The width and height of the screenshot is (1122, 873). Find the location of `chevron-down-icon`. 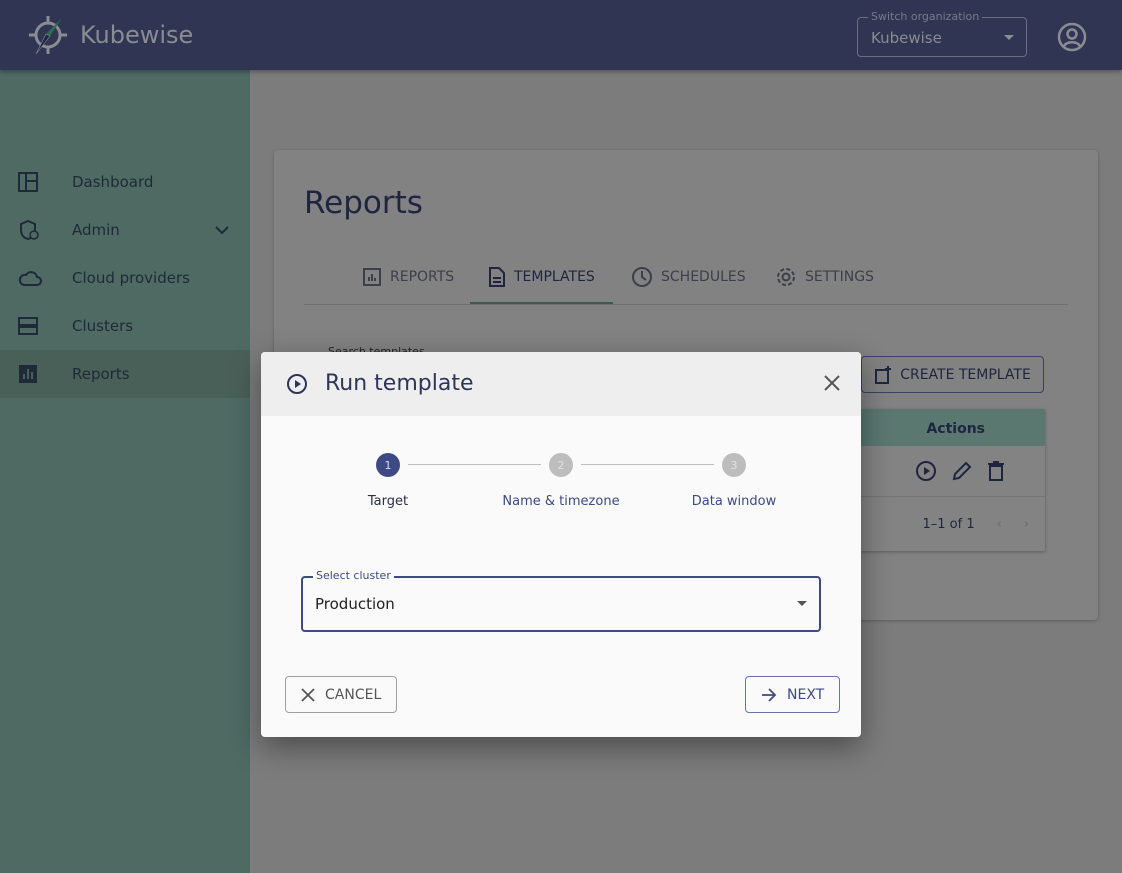

chevron-down-icon is located at coordinates (222, 230).